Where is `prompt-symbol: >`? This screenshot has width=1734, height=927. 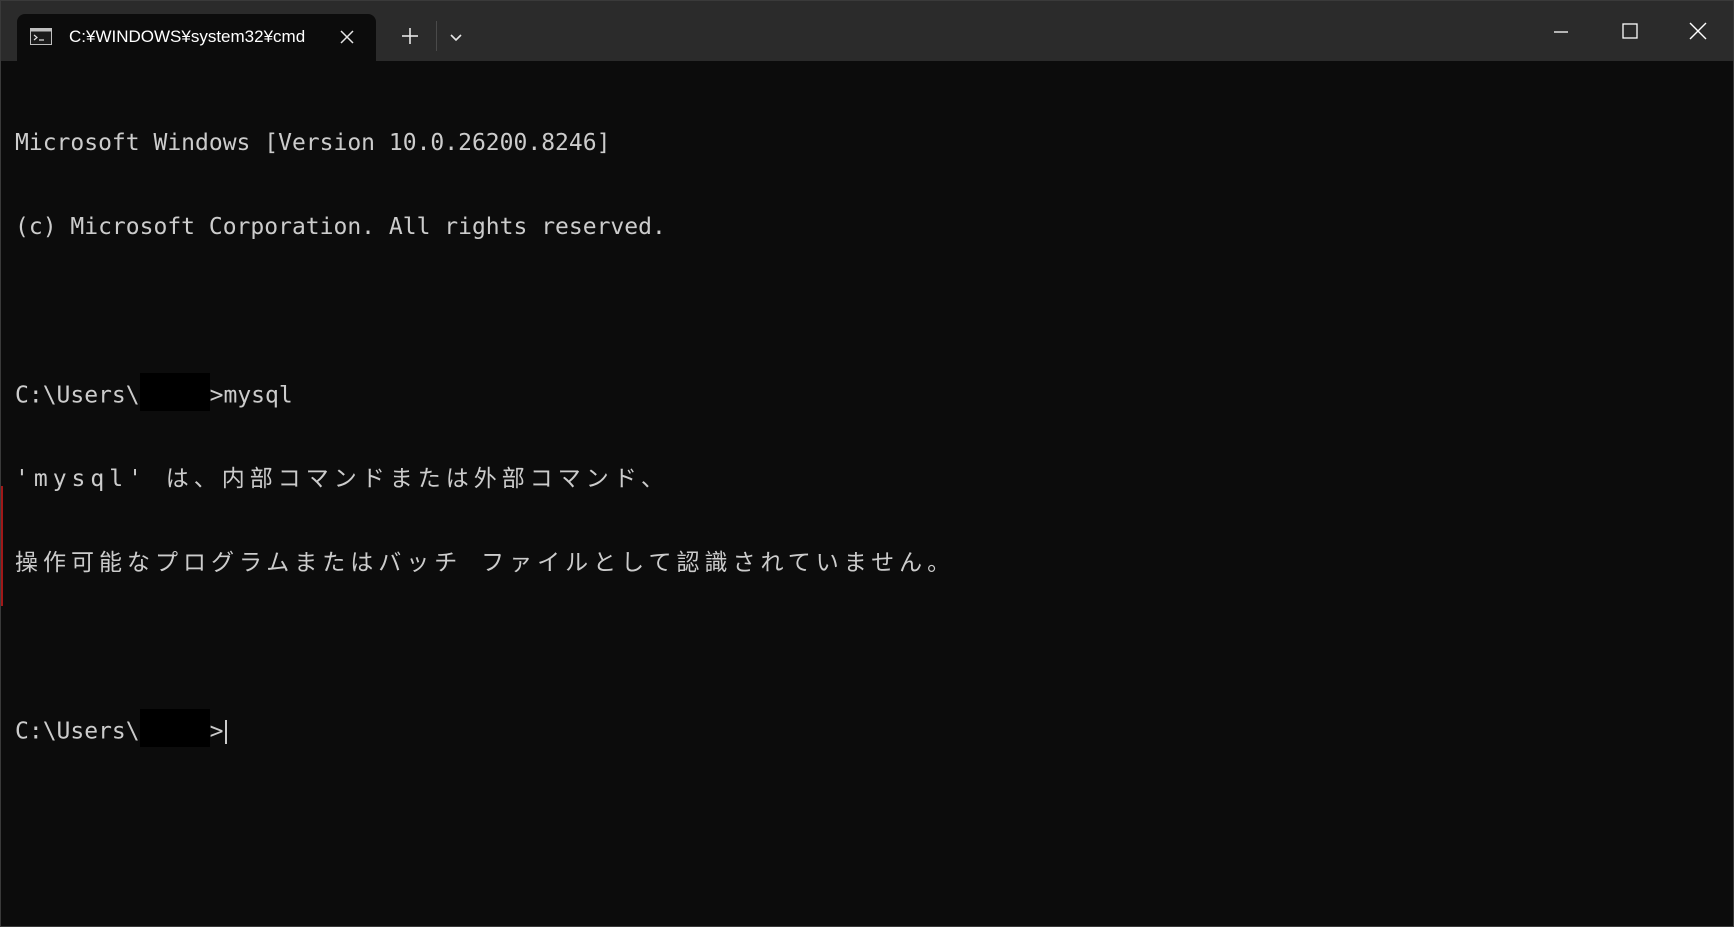 prompt-symbol: > is located at coordinates (216, 731).